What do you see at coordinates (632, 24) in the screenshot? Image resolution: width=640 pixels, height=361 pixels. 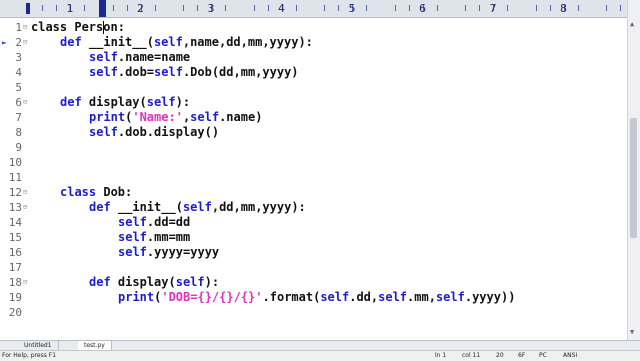 I see `scroll-up-icon: ▲` at bounding box center [632, 24].